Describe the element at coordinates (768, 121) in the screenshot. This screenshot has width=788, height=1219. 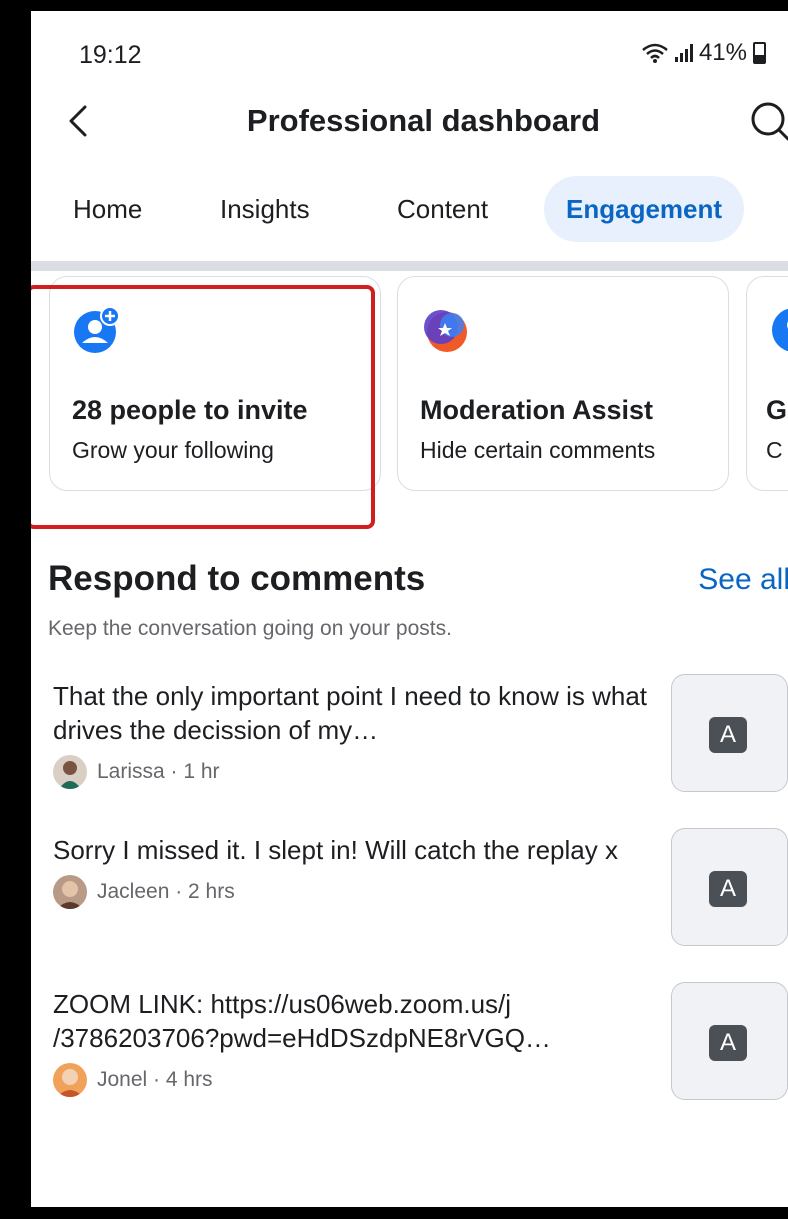
I see `search-icon` at that location.